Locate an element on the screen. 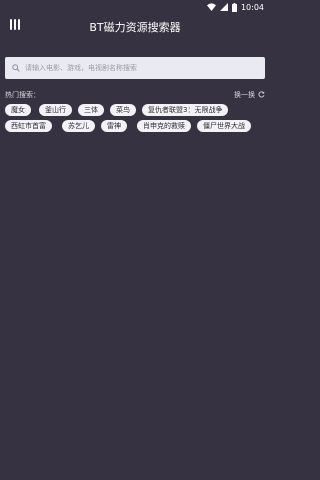  status-icons: 10:04 is located at coordinates (235, 7).